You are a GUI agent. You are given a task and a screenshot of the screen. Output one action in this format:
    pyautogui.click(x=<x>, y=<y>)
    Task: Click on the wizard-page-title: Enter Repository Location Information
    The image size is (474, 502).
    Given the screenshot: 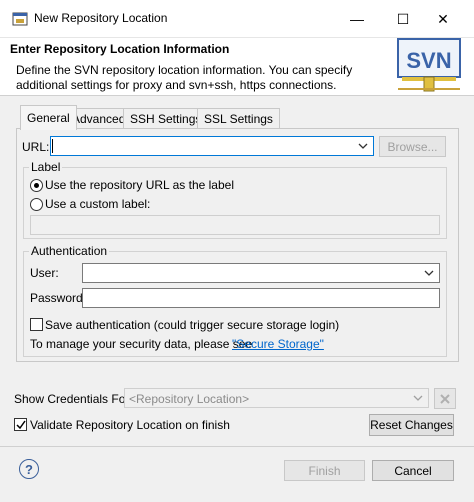 What is the action you would take?
    pyautogui.click(x=120, y=49)
    